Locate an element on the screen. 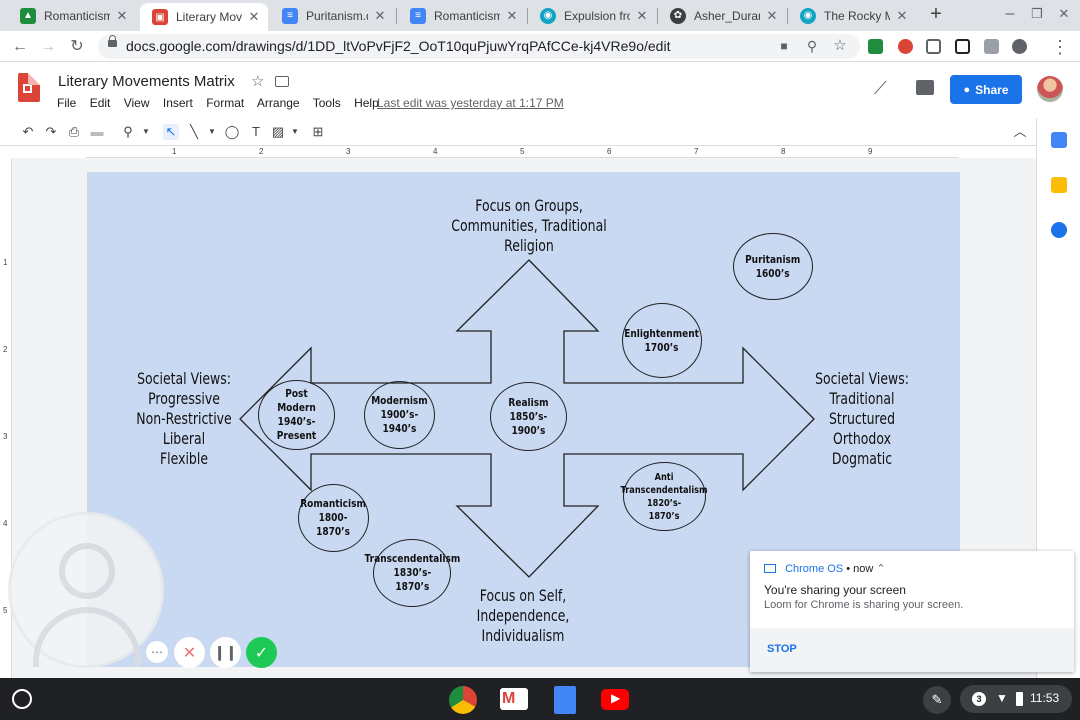 Image resolution: width=1080 pixels, height=720 pixels. clock: 11:53 is located at coordinates (1044, 698).